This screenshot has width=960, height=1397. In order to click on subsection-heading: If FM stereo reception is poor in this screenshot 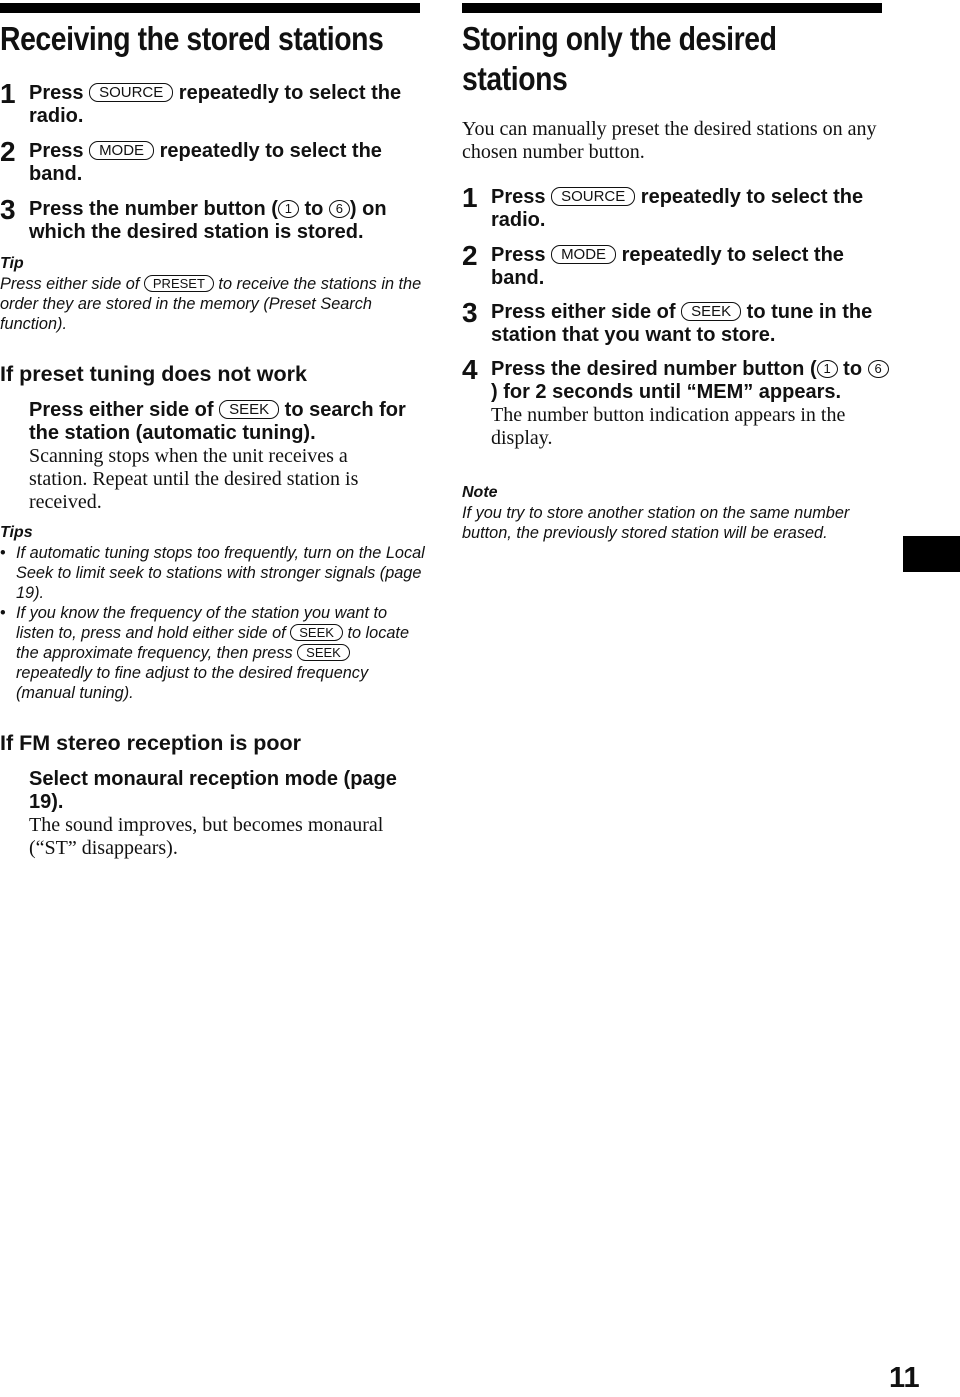, I will do `click(151, 743)`.